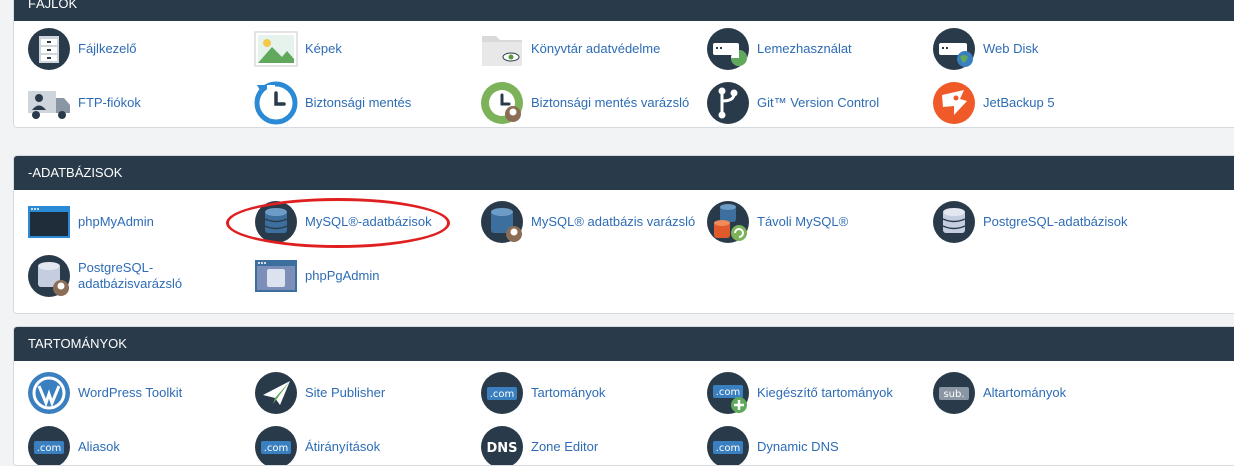  What do you see at coordinates (954, 103) in the screenshot?
I see `jetbackup-icon` at bounding box center [954, 103].